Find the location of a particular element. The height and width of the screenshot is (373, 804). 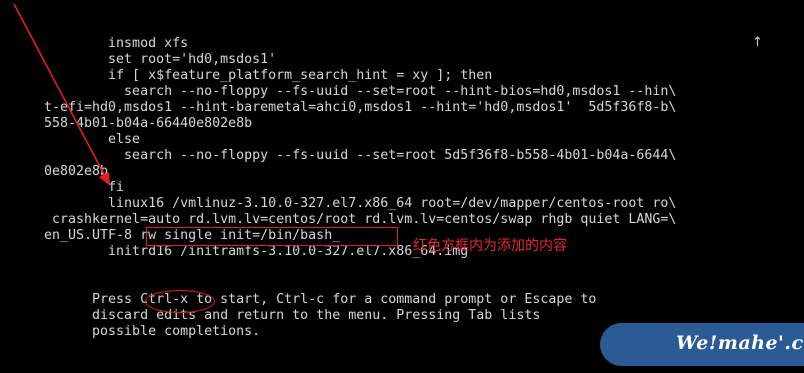

console-line: set root='hd0,msdos1' is located at coordinates (160, 59).